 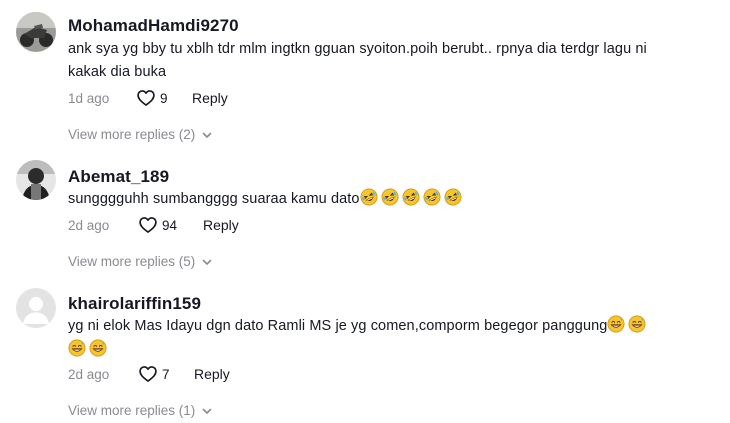 I want to click on like-button: 7, so click(x=154, y=374).